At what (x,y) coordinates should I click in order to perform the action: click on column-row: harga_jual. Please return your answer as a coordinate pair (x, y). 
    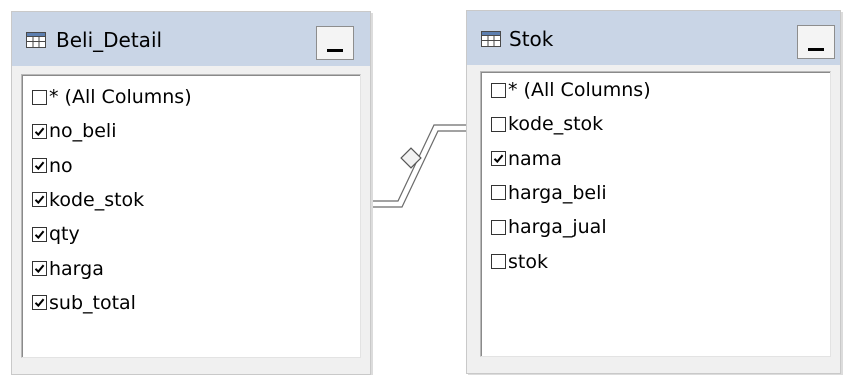
    Looking at the image, I should click on (549, 227).